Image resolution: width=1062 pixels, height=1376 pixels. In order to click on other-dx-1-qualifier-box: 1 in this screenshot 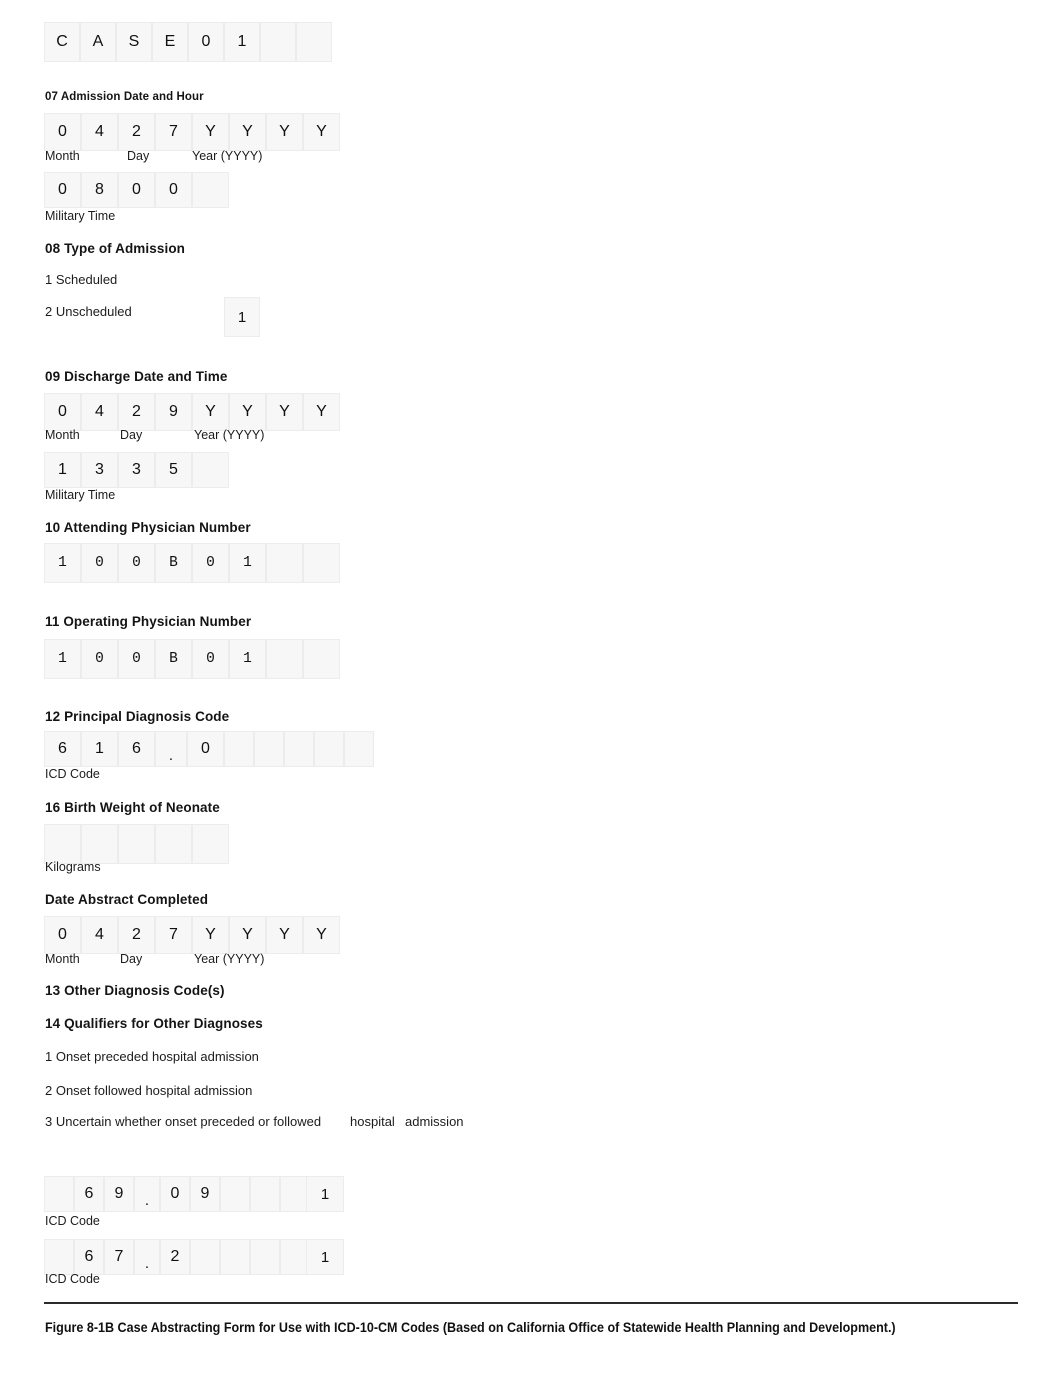, I will do `click(325, 1194)`.